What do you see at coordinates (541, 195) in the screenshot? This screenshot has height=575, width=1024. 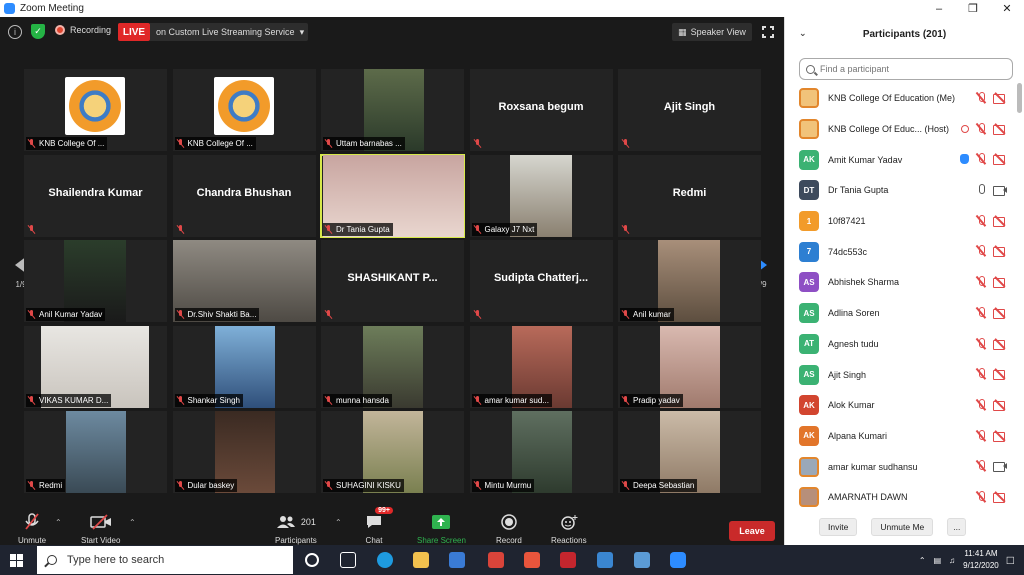 I see `video-tile: Galaxy J7 Nxt` at bounding box center [541, 195].